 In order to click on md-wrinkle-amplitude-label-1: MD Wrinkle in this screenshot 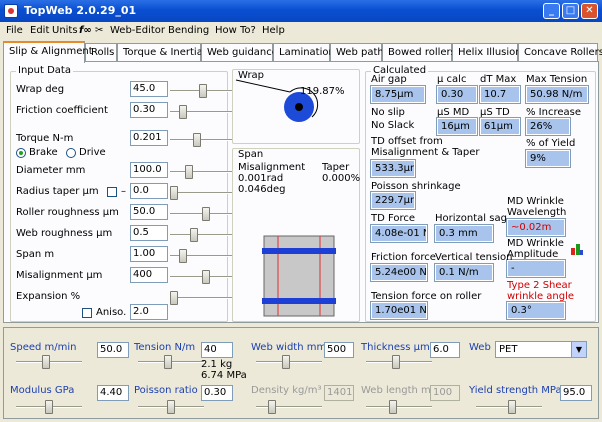, I will do `click(535, 243)`.